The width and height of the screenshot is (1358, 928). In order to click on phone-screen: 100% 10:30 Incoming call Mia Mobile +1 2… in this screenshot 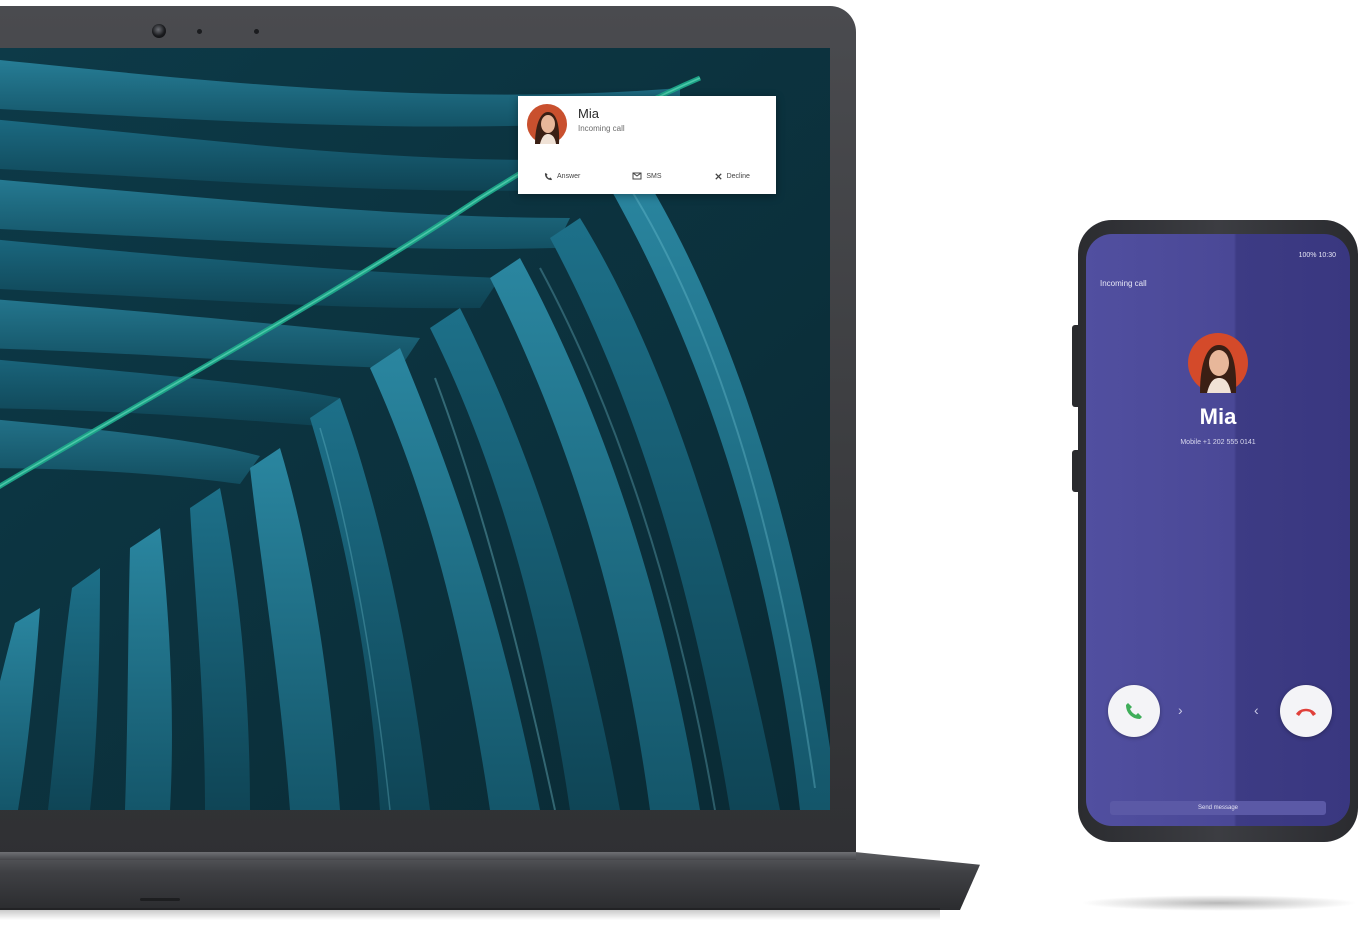, I will do `click(1218, 530)`.